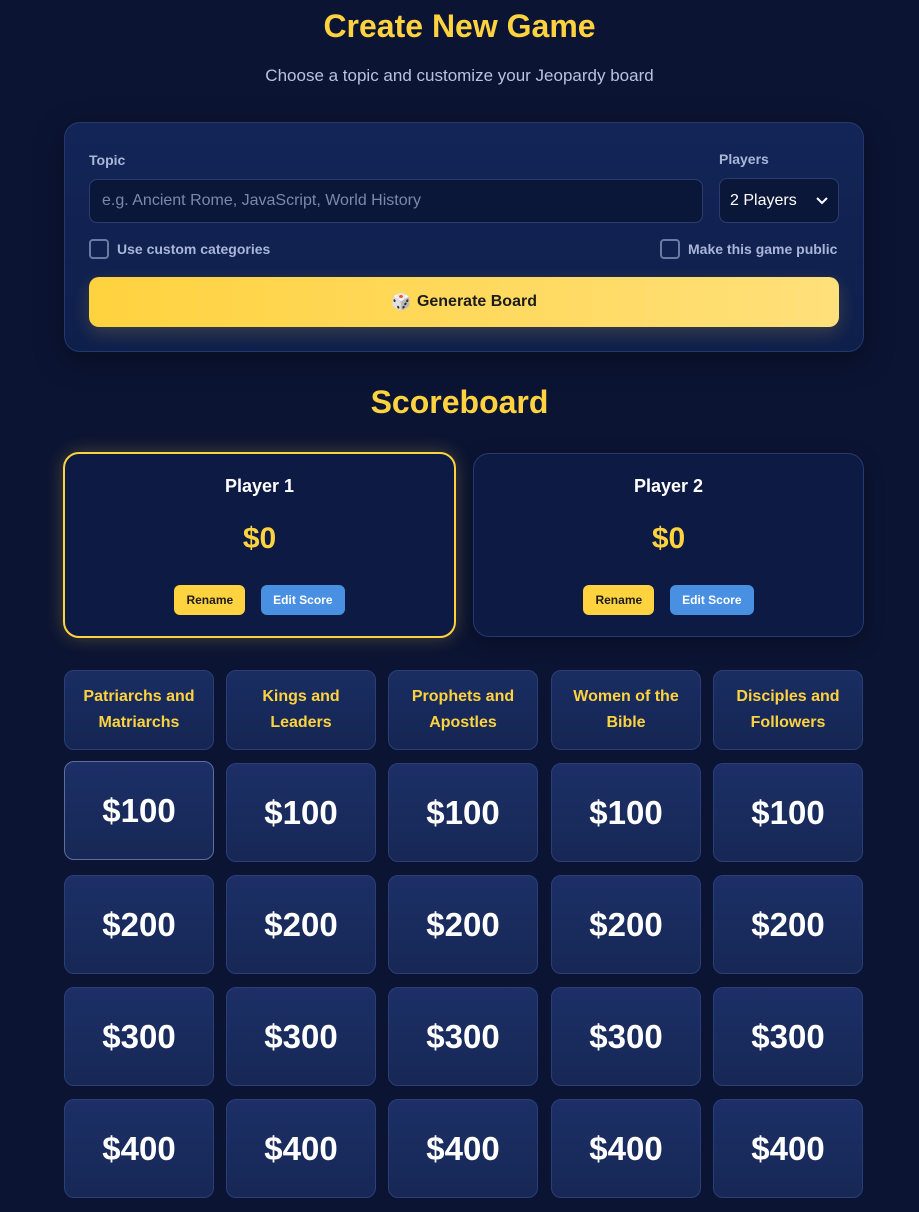 This screenshot has height=1212, width=919. I want to click on topic-input, so click(396, 201).